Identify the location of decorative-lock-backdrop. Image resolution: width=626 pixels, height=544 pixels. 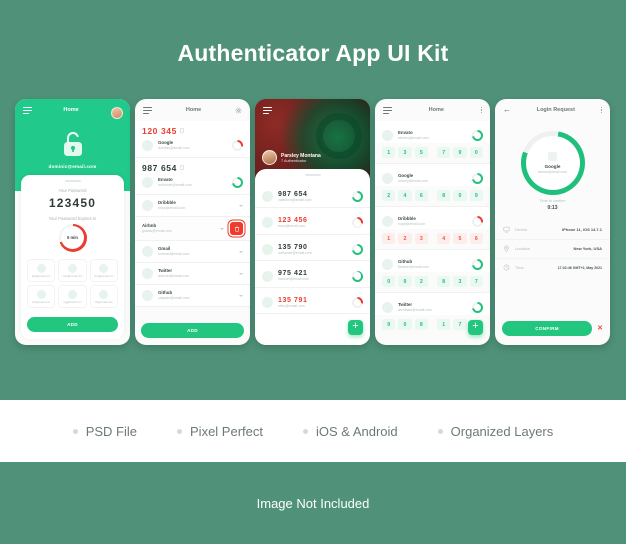
(339, 136).